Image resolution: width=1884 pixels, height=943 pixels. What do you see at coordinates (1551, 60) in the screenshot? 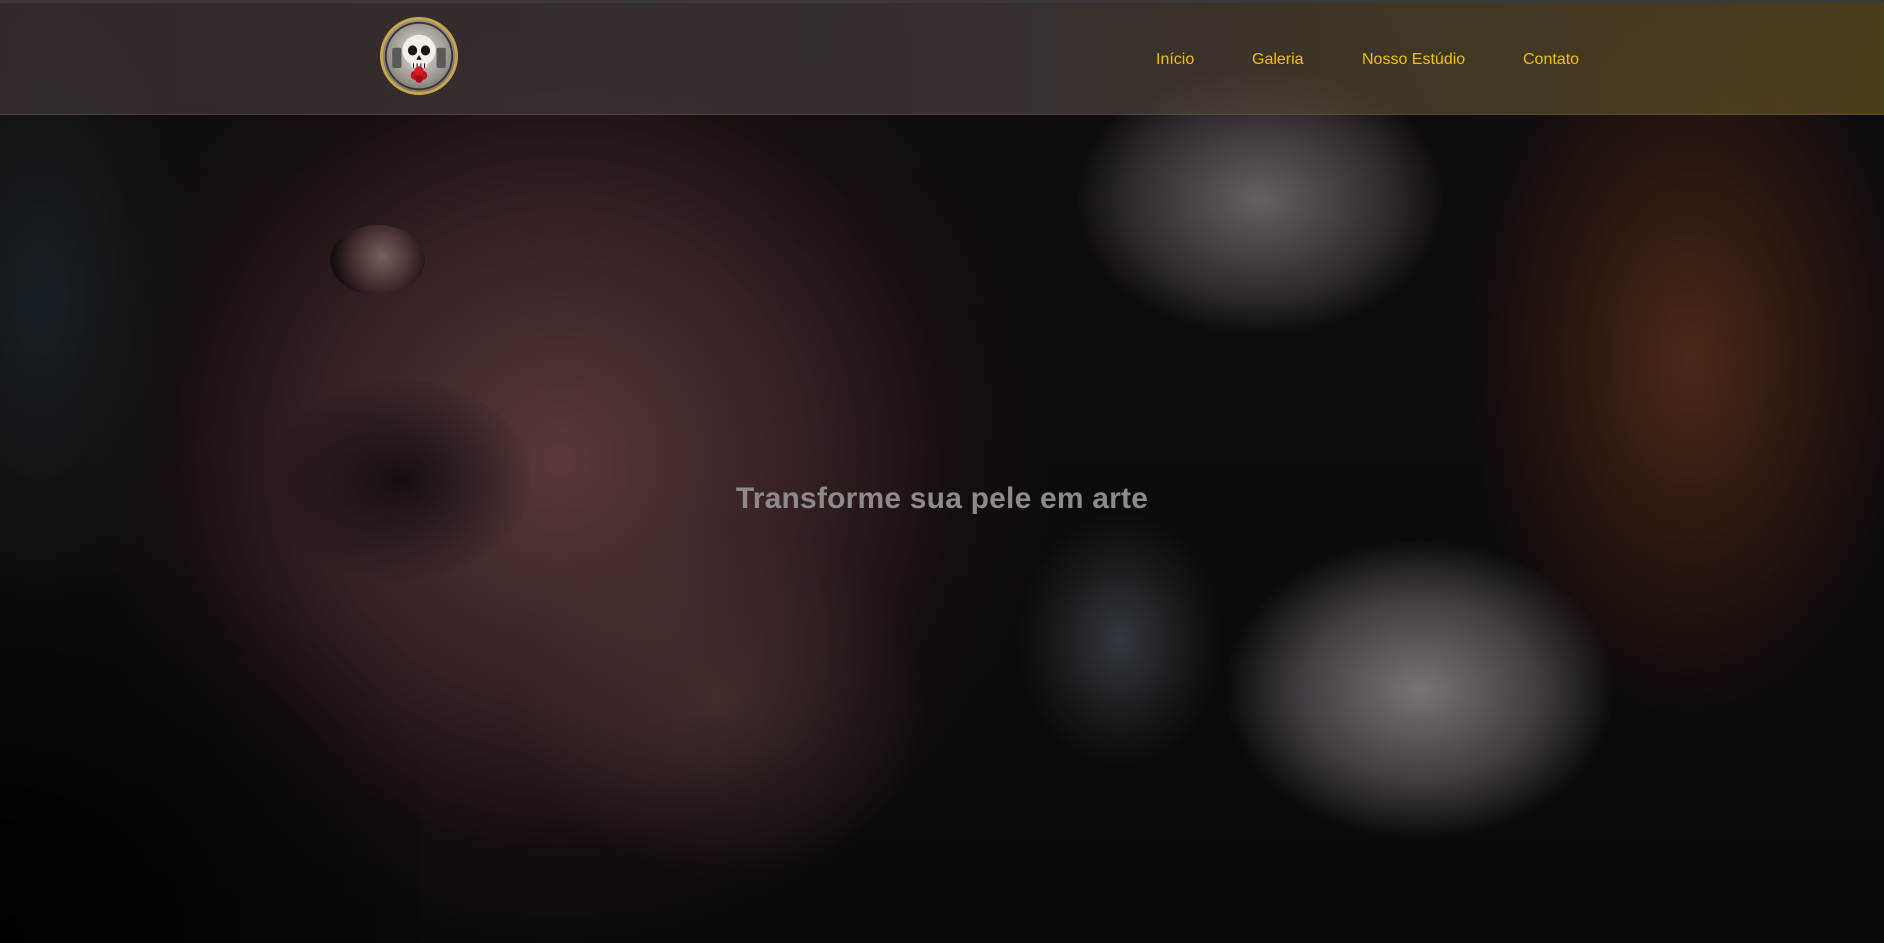
I see `nav-link-contato: Contato` at bounding box center [1551, 60].